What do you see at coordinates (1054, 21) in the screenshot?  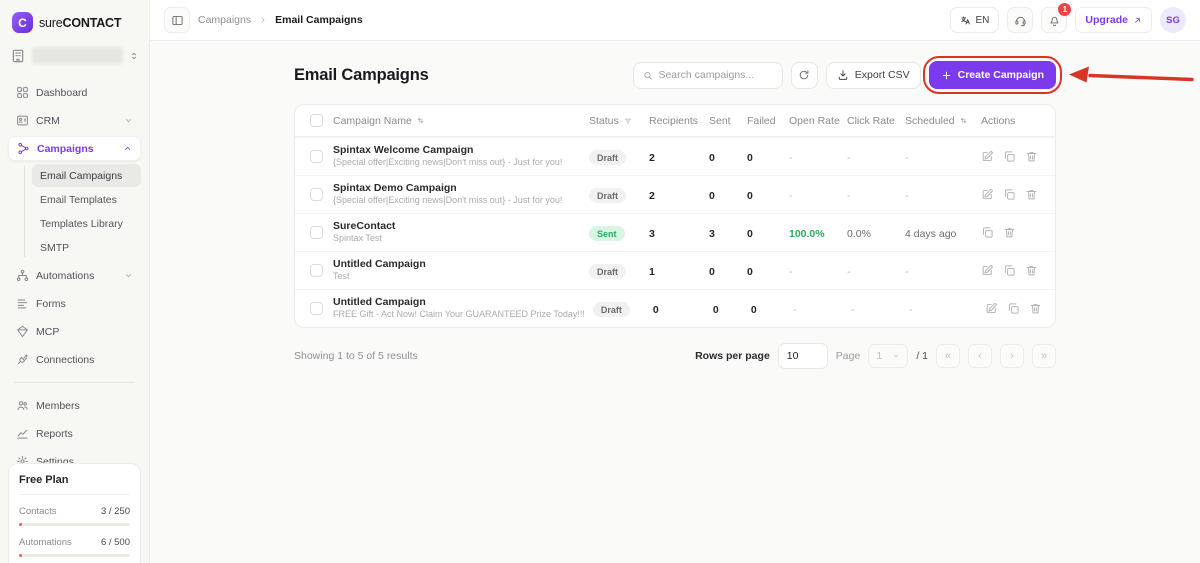 I see `bell-icon` at bounding box center [1054, 21].